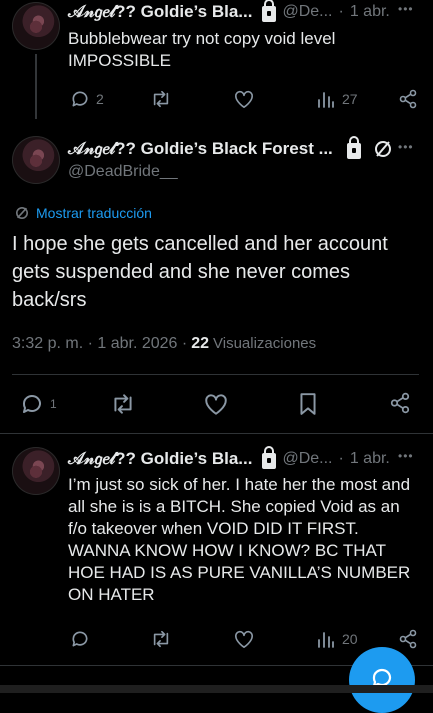 The height and width of the screenshot is (713, 433). I want to click on system-nav-bar, so click(216, 689).